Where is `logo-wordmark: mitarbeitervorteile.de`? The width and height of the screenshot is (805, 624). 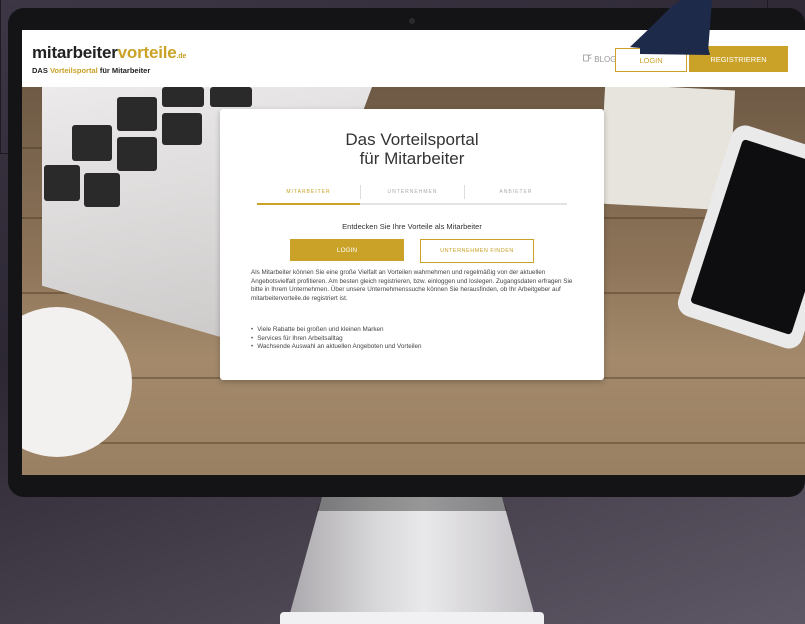 logo-wordmark: mitarbeitervorteile.de is located at coordinates (109, 54).